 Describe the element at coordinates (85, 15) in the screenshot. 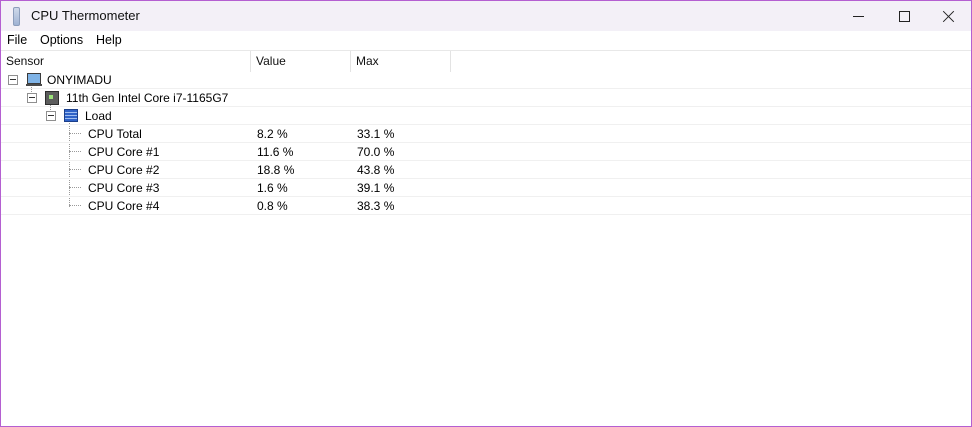

I see `window-title: CPU Thermometer` at that location.